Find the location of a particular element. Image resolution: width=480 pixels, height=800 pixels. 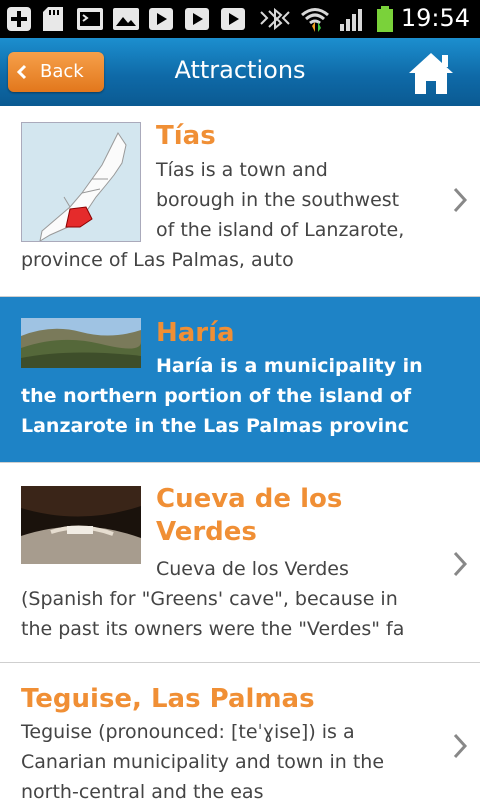

image-icon is located at coordinates (126, 19).